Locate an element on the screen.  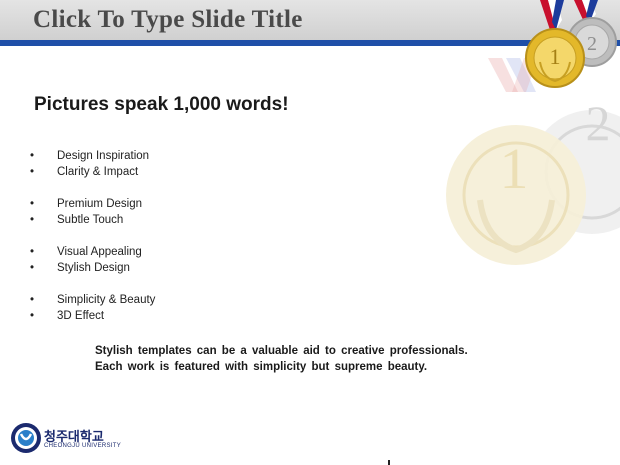
bullet-text: Premium Design is located at coordinates (99, 204).